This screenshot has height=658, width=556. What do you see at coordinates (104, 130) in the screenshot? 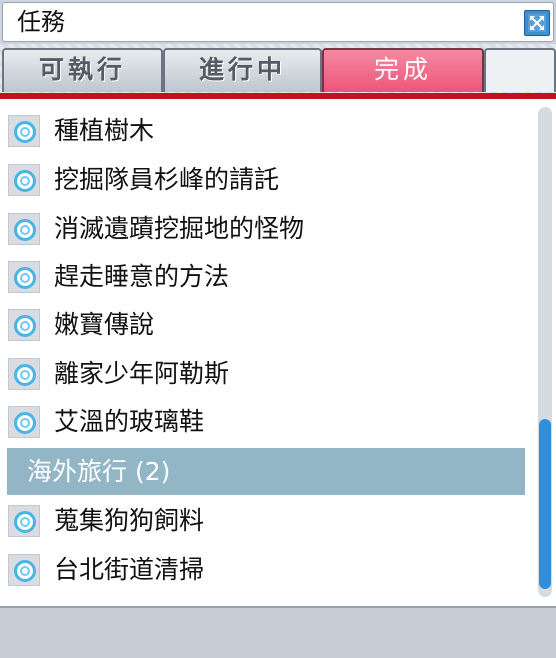
I see `quest-label: 種植樹木` at bounding box center [104, 130].